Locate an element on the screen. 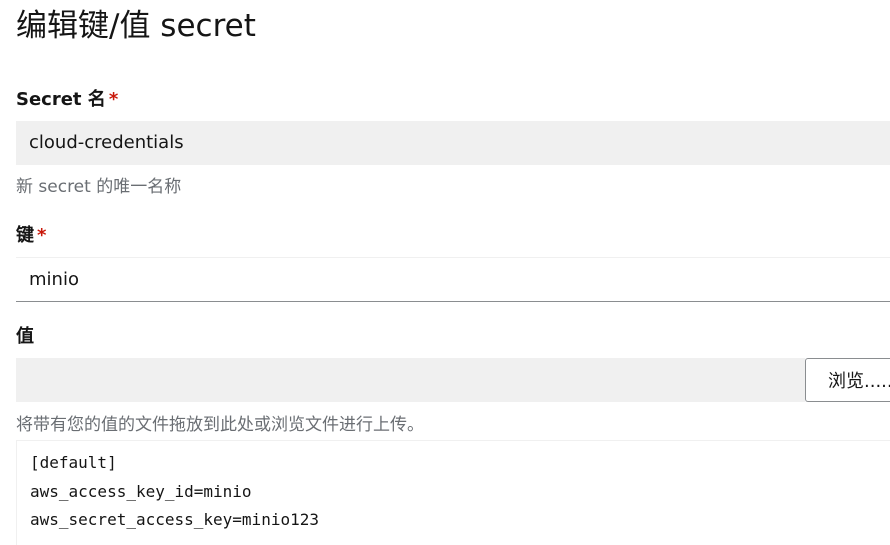  value-line: aws_secret_access_key=minio123 is located at coordinates (174, 519).